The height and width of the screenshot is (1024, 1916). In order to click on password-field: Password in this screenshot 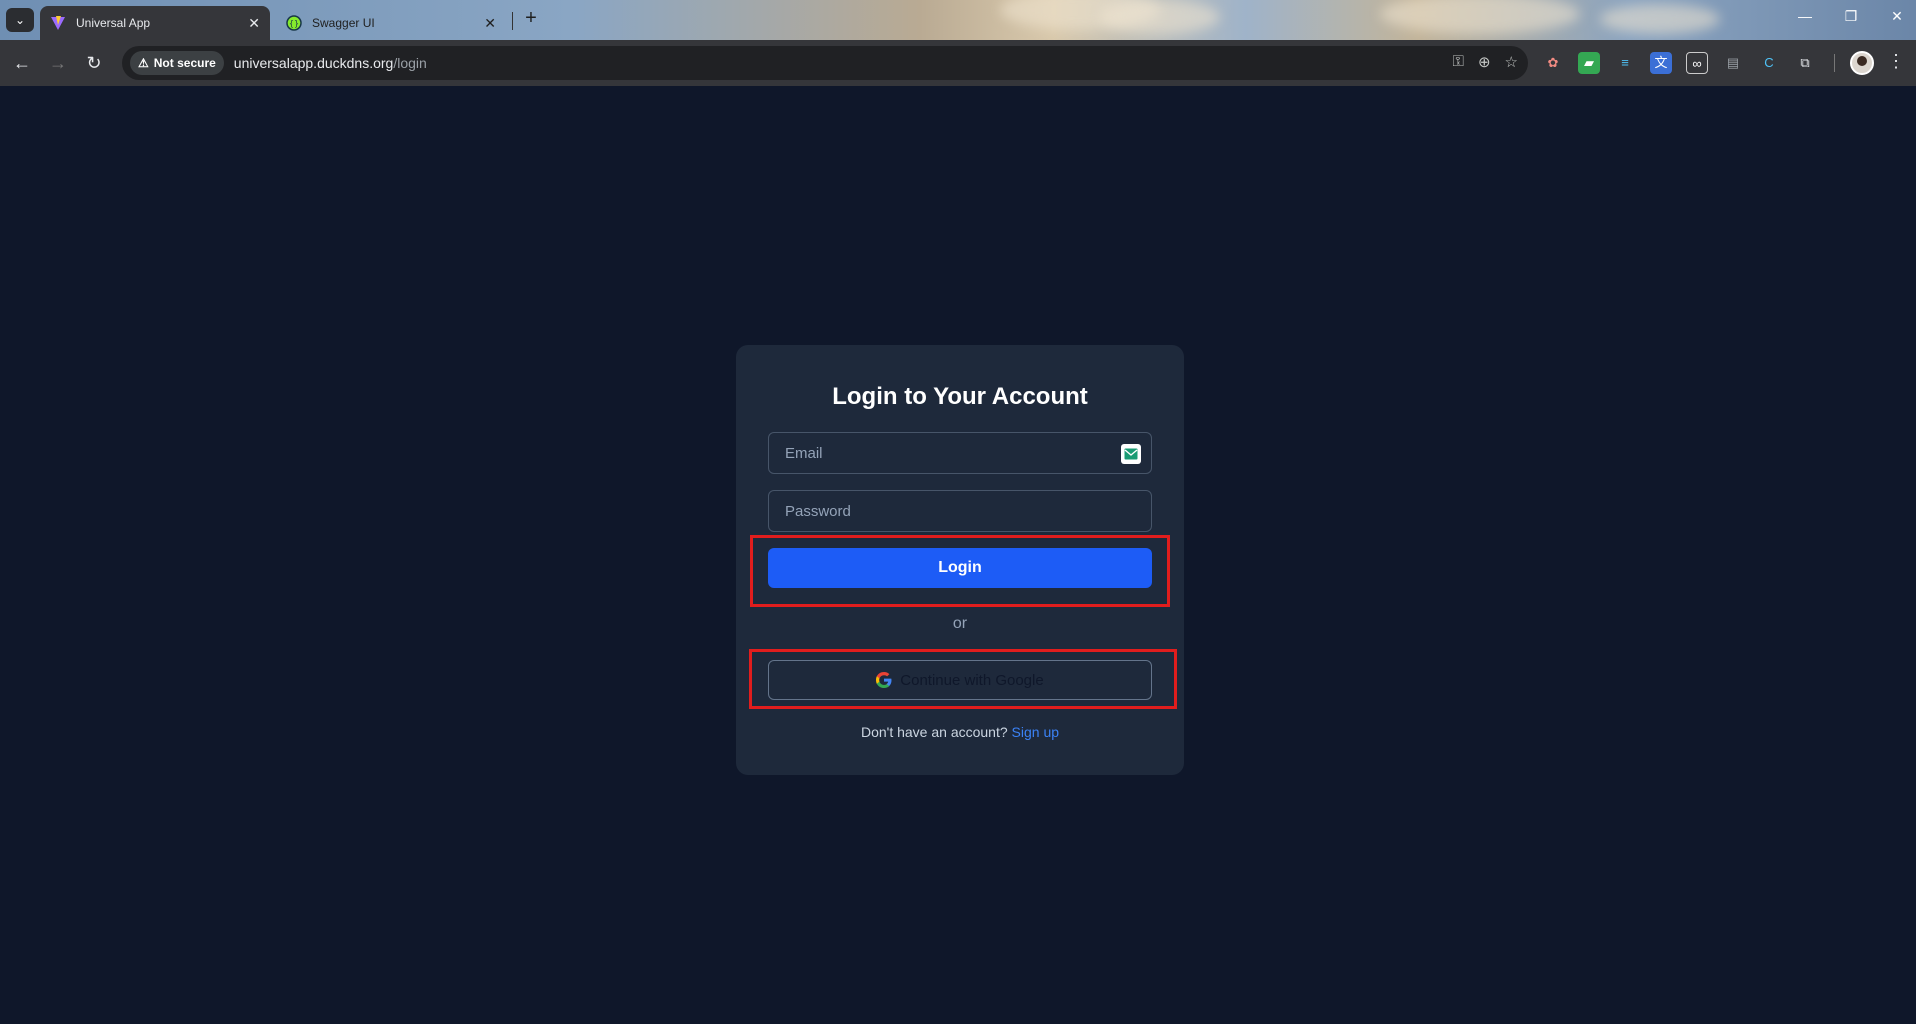, I will do `click(960, 511)`.